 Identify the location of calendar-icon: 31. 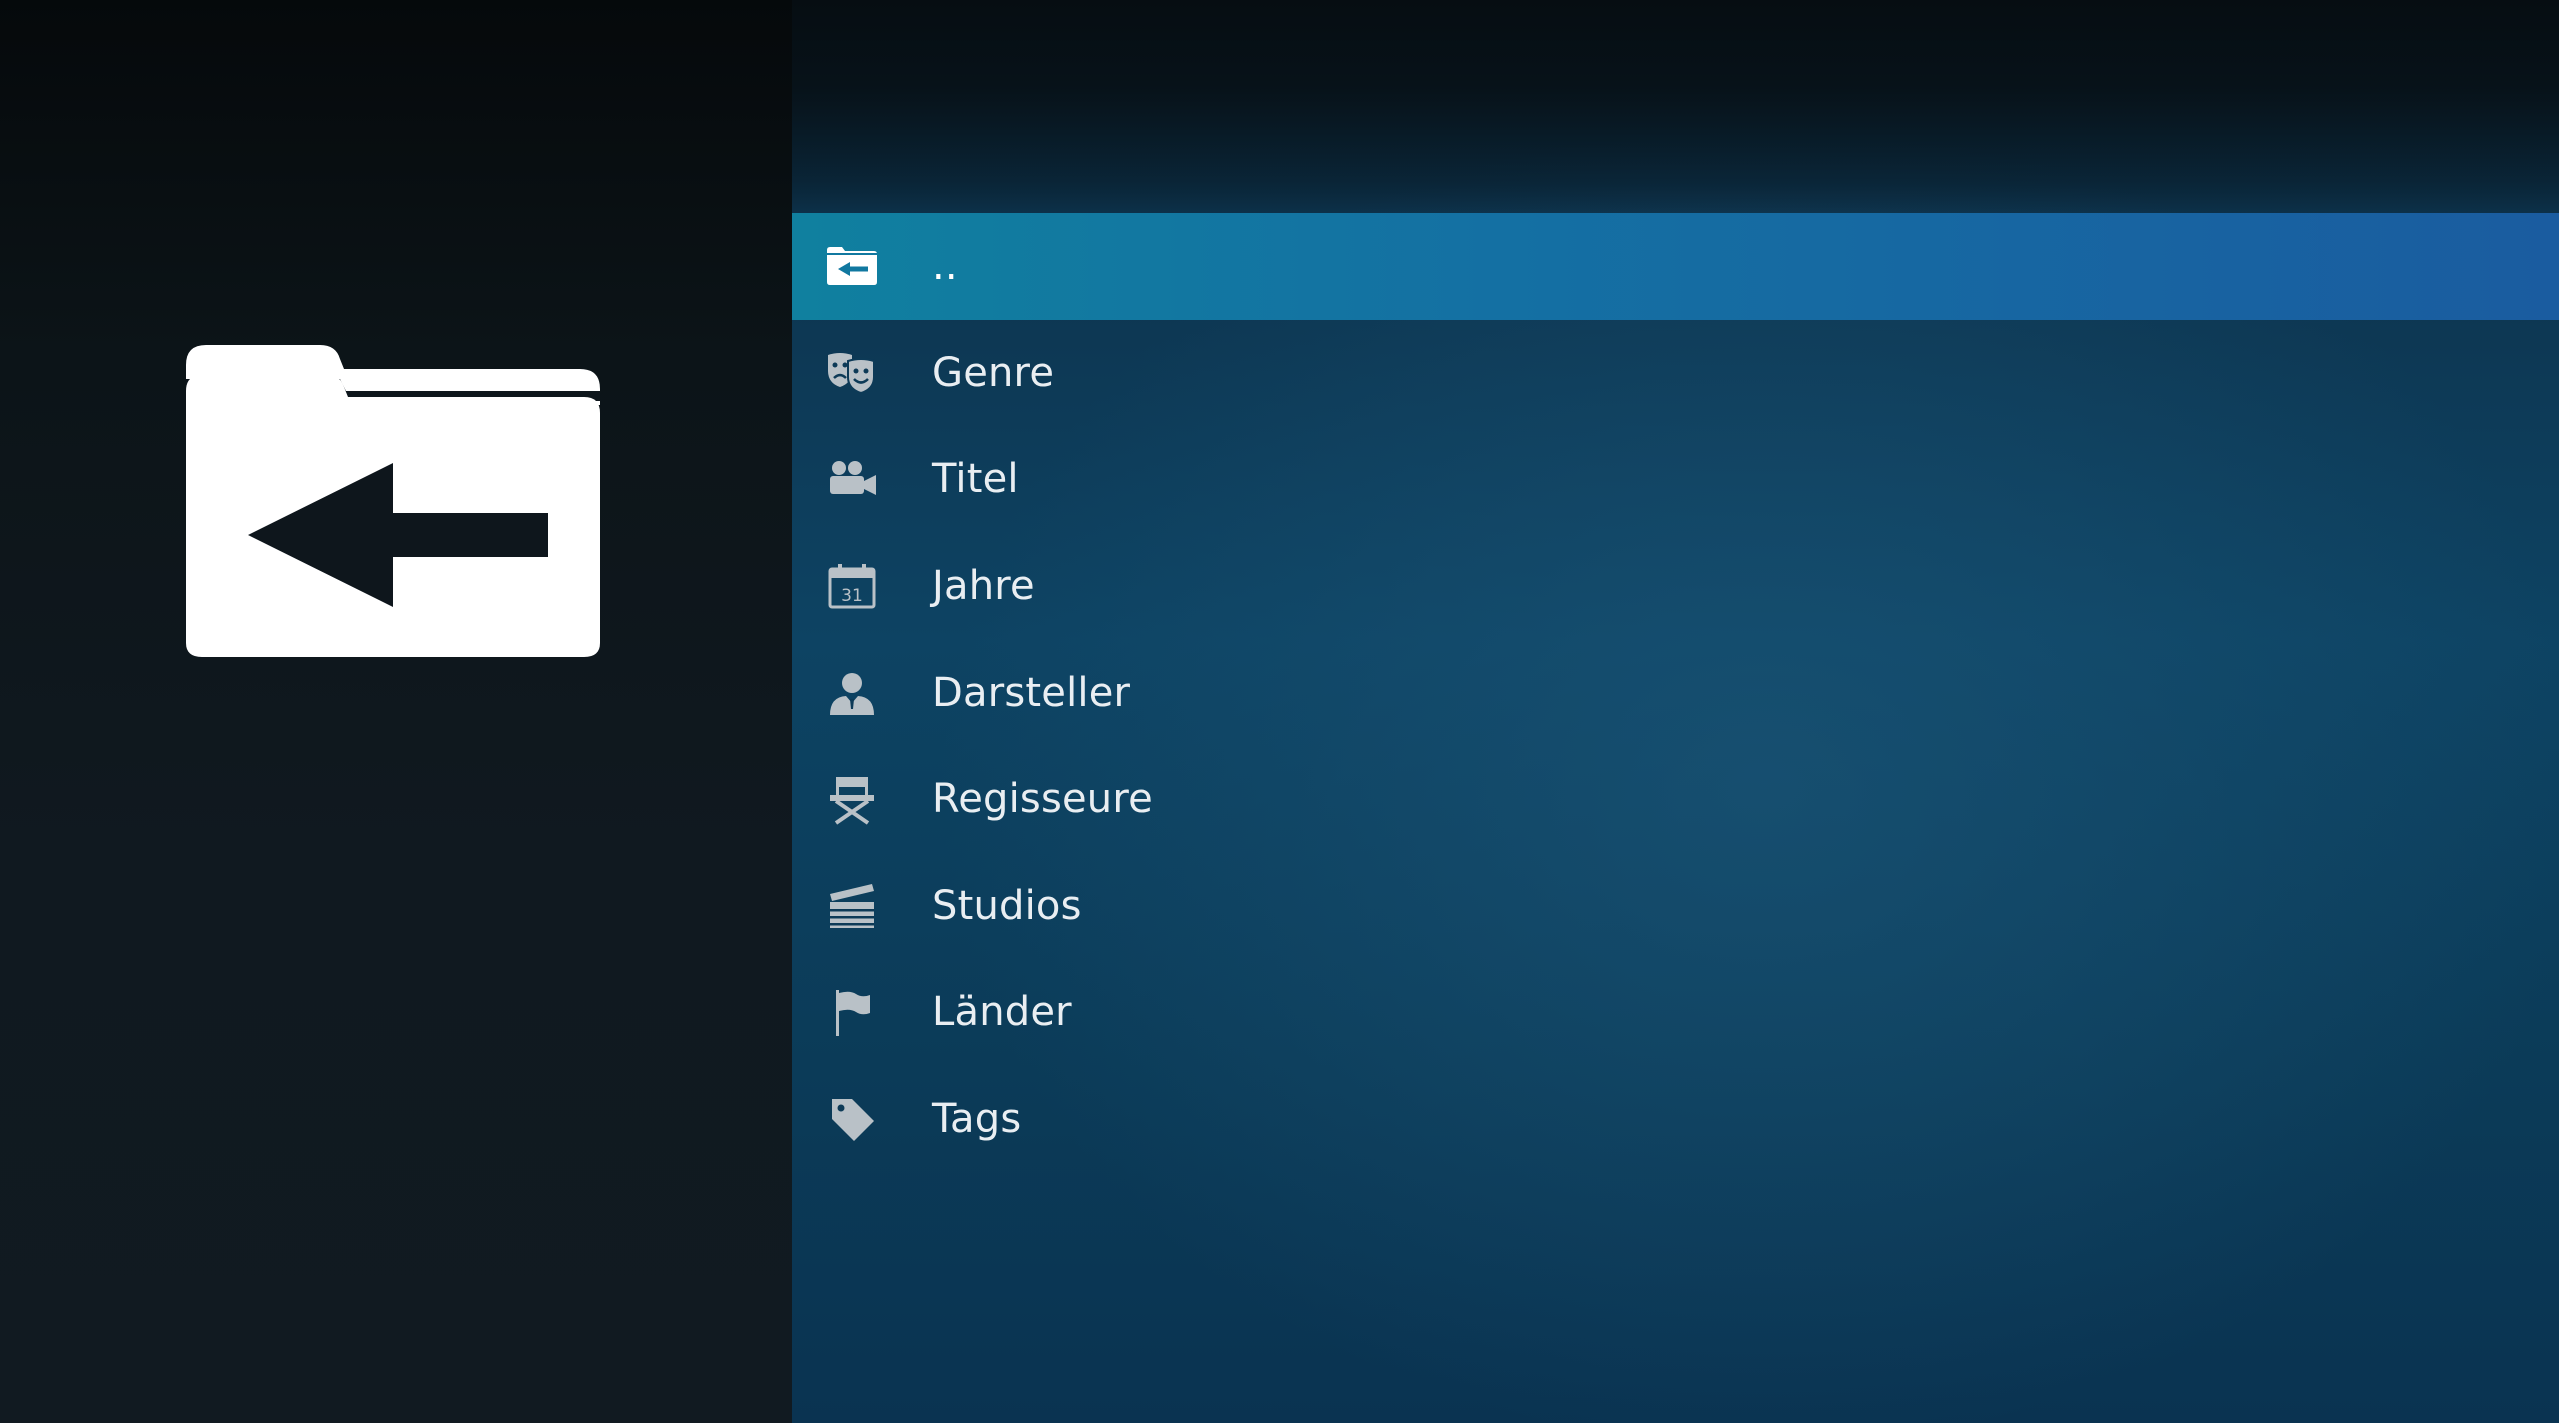
(852, 586).